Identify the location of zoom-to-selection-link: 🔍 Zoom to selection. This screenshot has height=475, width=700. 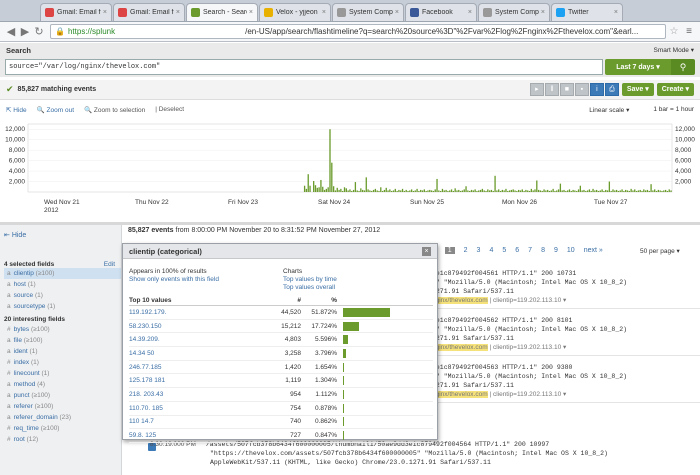
(114, 110).